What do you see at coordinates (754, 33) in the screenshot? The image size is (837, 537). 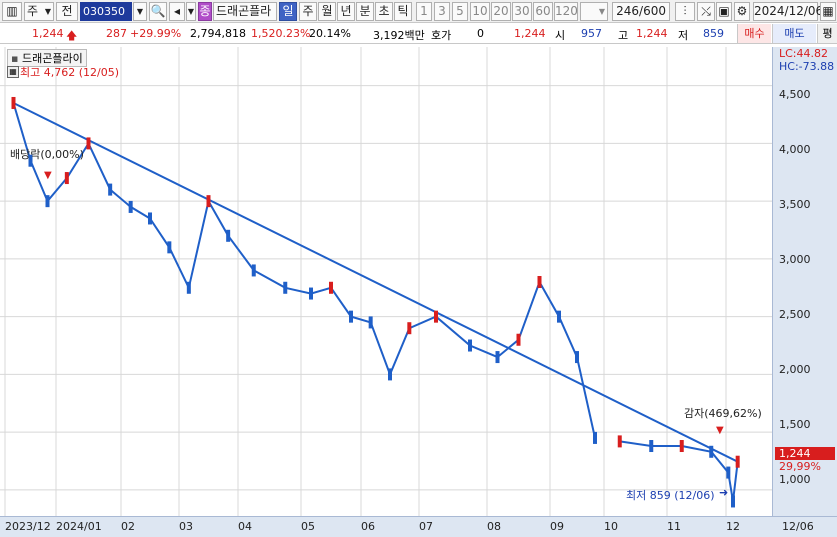 I see `buy-button: 매수` at bounding box center [754, 33].